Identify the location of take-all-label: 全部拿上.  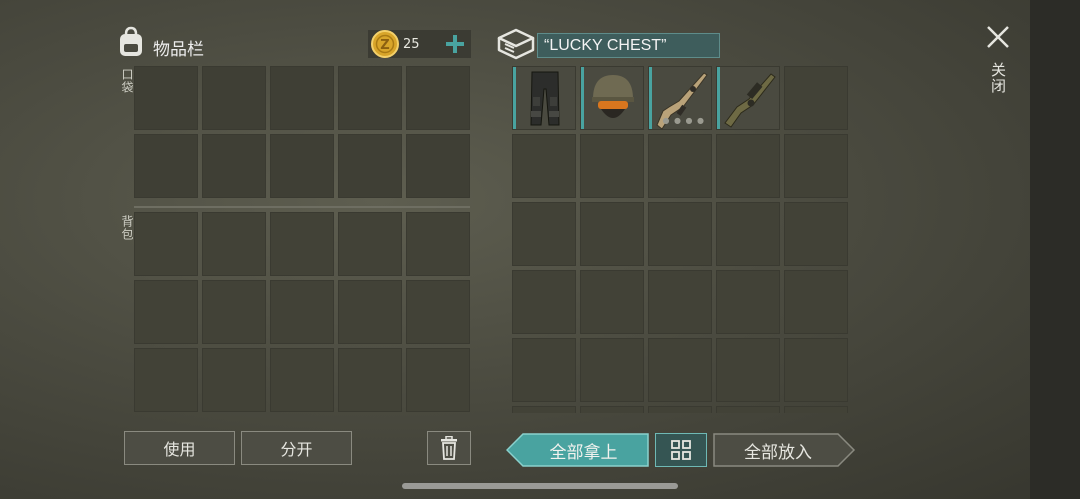
(583, 452).